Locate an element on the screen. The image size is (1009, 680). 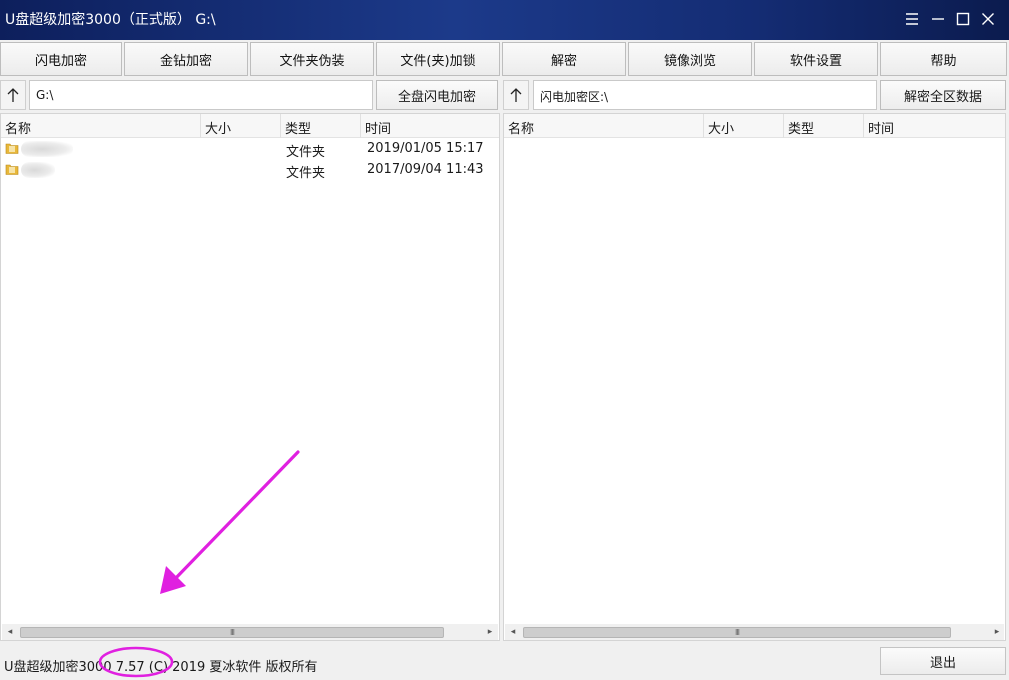
right-column-header: 名称 大小 类型 时间 is located at coordinates (754, 126).